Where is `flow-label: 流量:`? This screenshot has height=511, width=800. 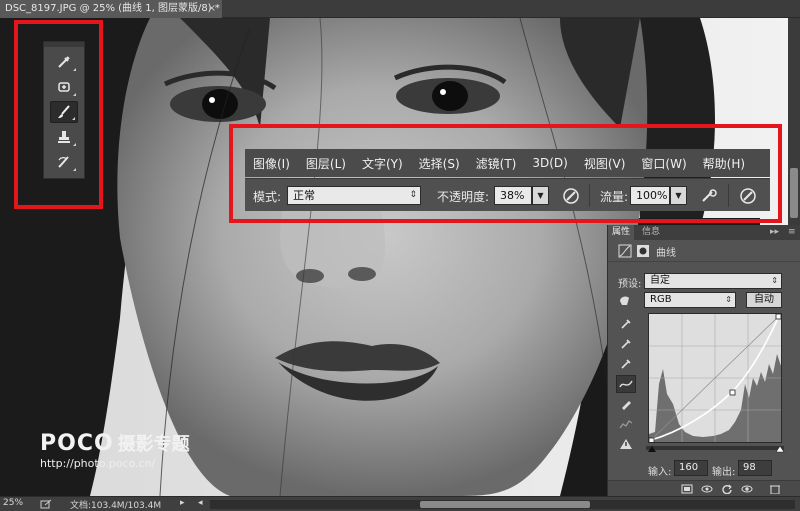
flow-label: 流量: is located at coordinates (614, 197).